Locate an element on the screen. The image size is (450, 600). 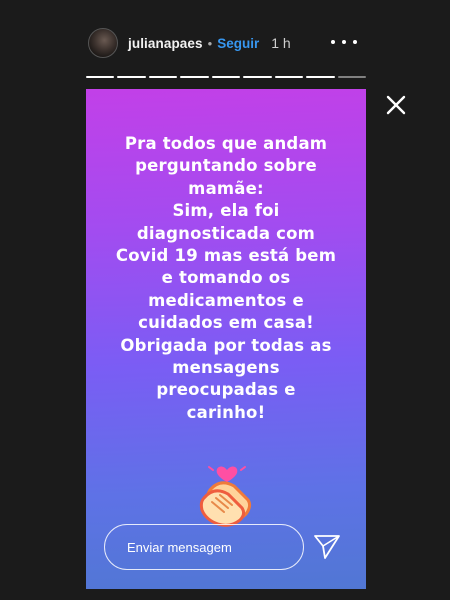
progress-segment-current is located at coordinates (351, 77).